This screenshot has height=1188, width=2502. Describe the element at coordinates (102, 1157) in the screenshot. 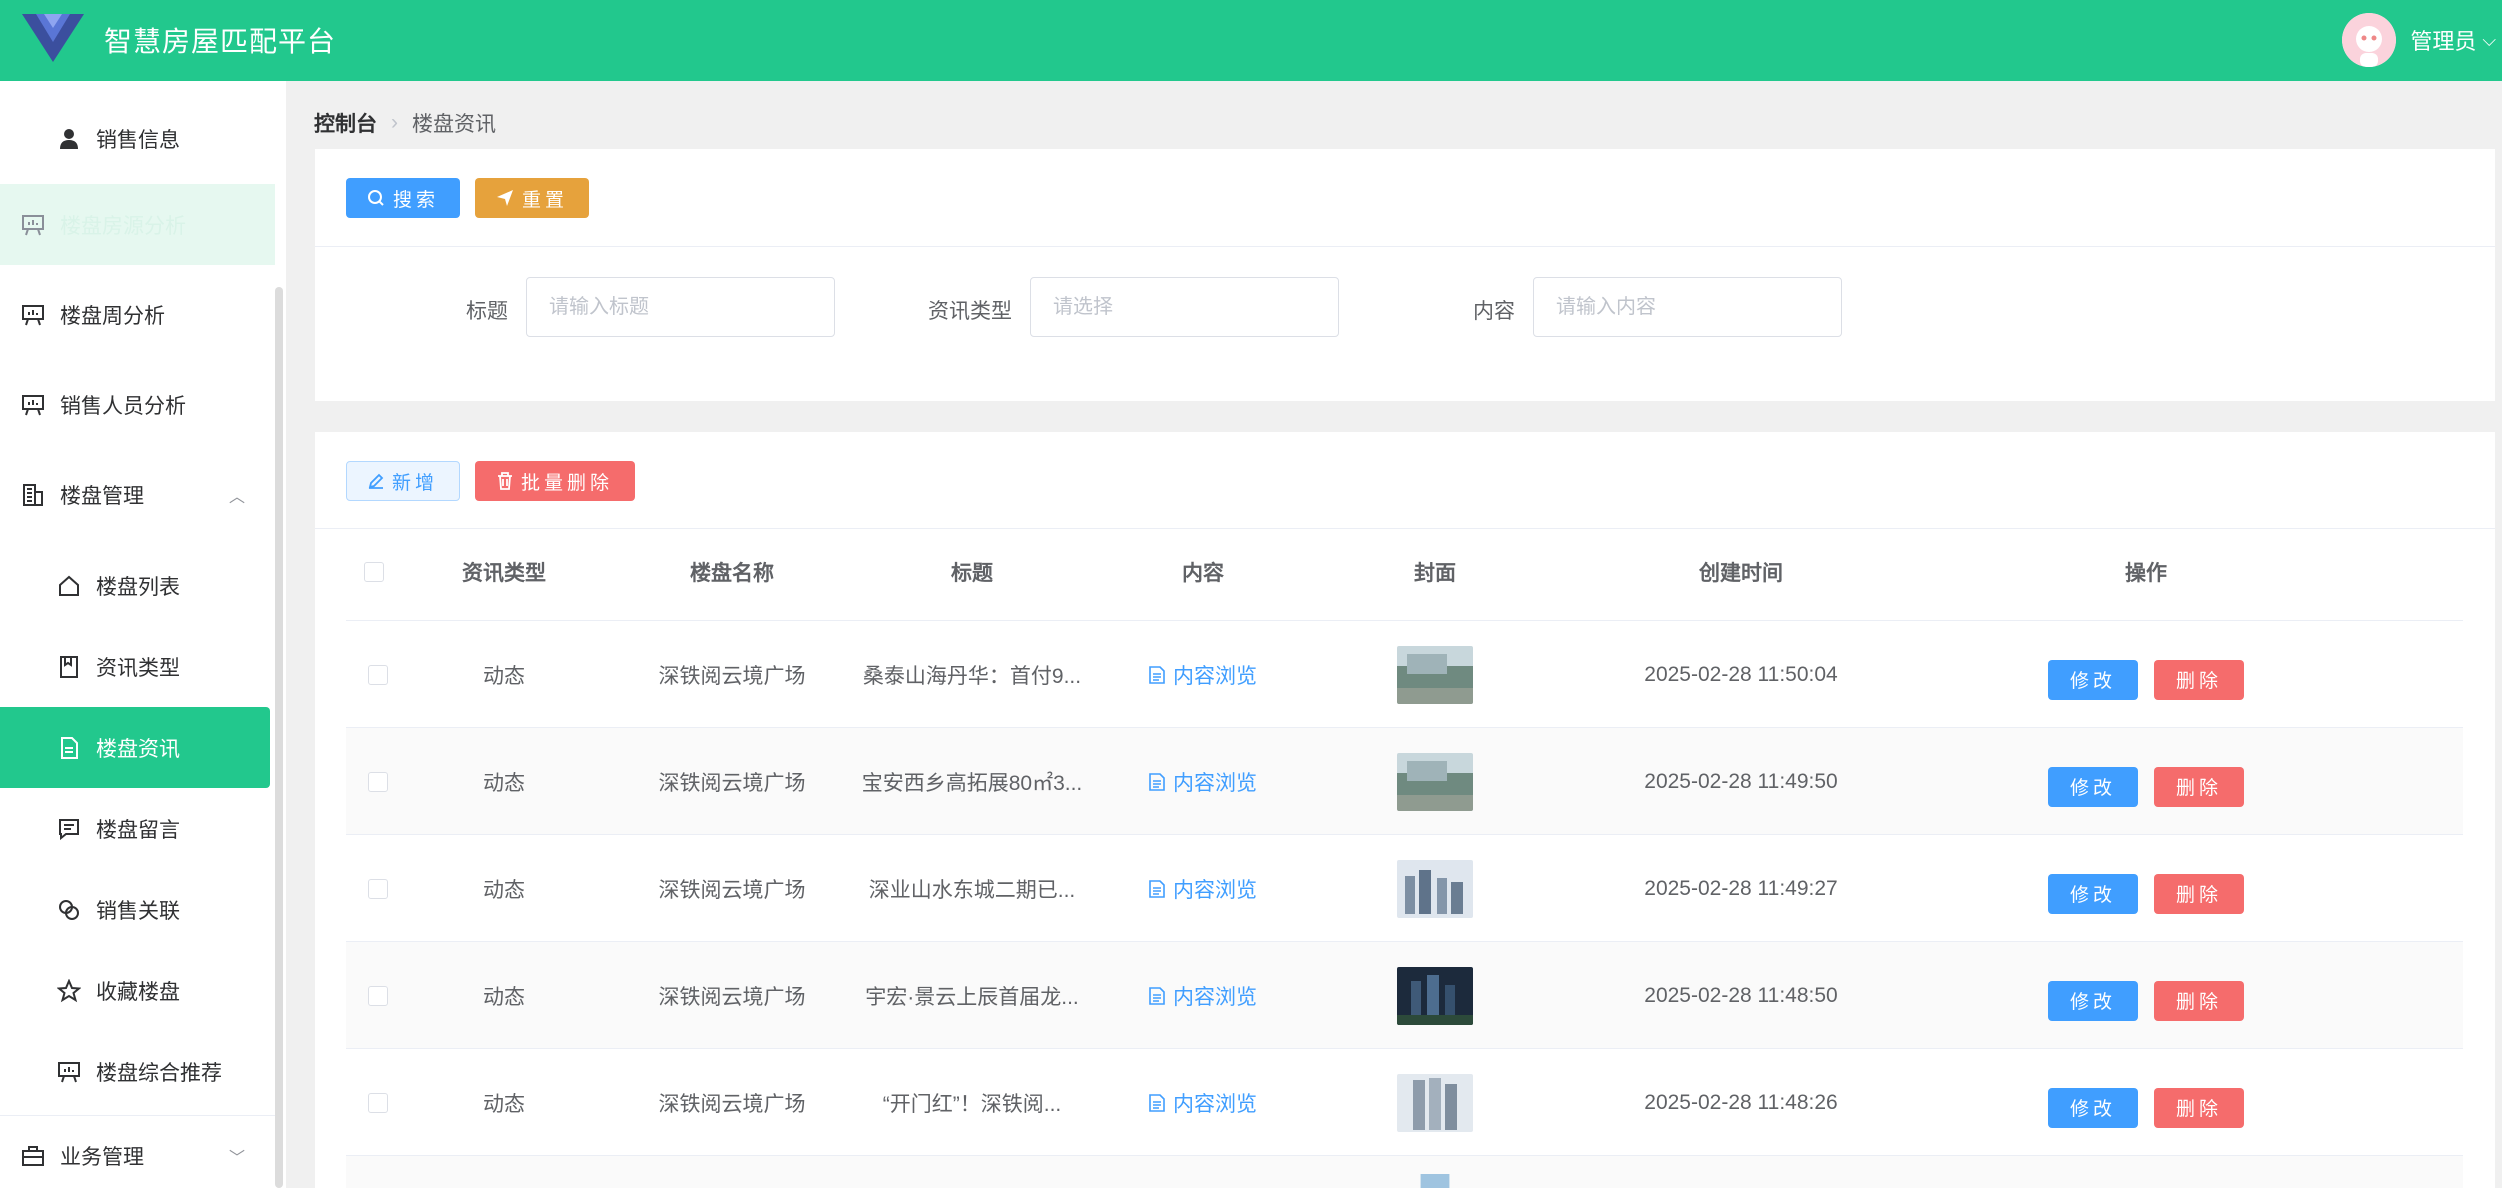

I see `sidebar-item-label: 业务管理` at that location.